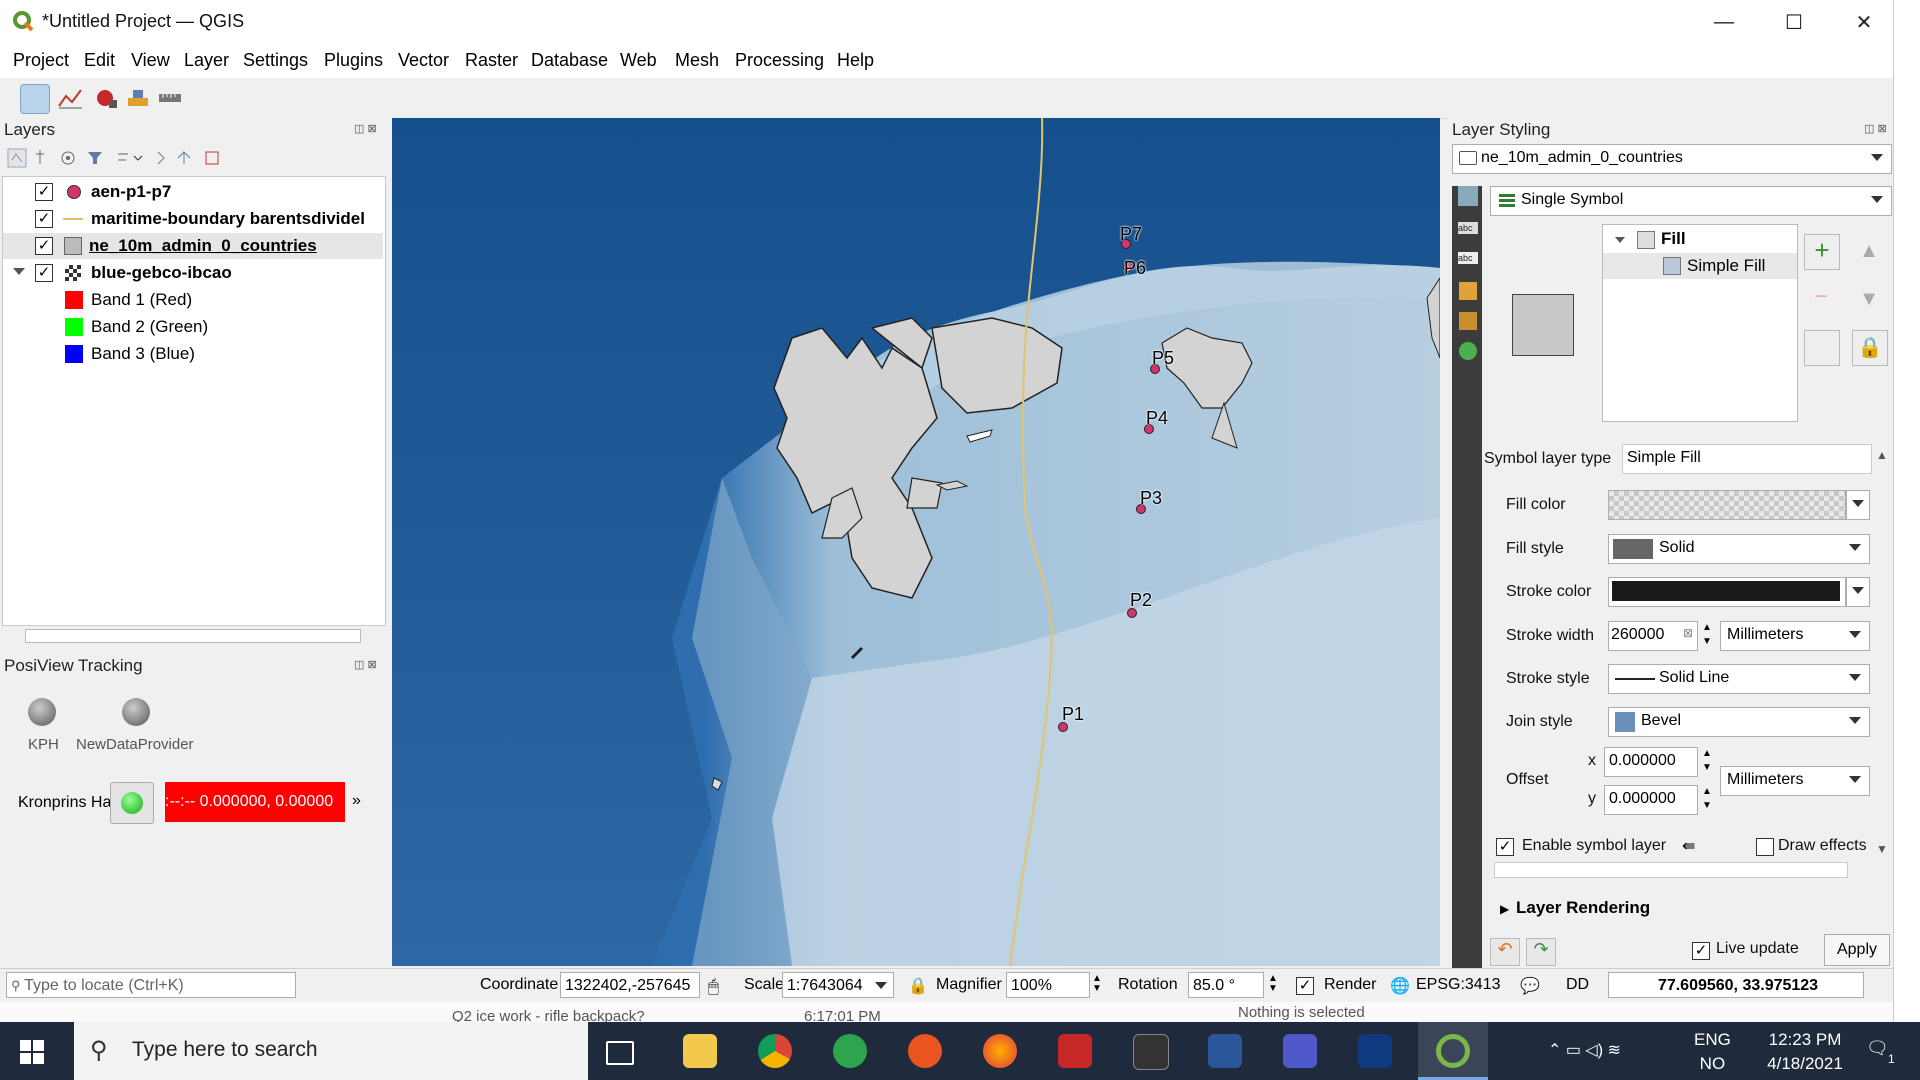 The image size is (1920, 1080). I want to click on scrollbar-thumb, so click(193, 636).